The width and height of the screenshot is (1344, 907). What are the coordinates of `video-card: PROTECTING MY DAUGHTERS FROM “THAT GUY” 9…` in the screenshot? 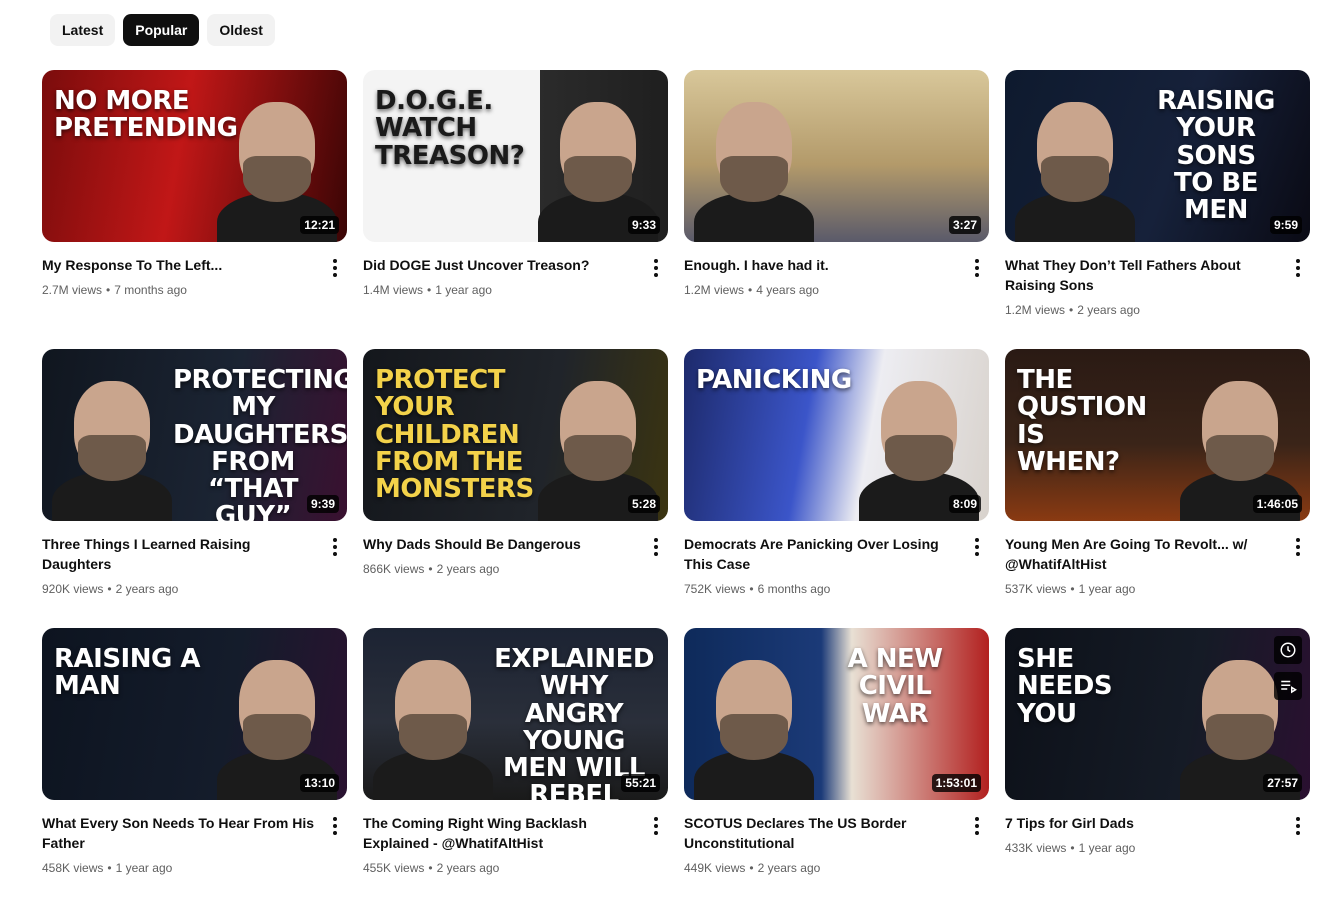 It's located at (194, 488).